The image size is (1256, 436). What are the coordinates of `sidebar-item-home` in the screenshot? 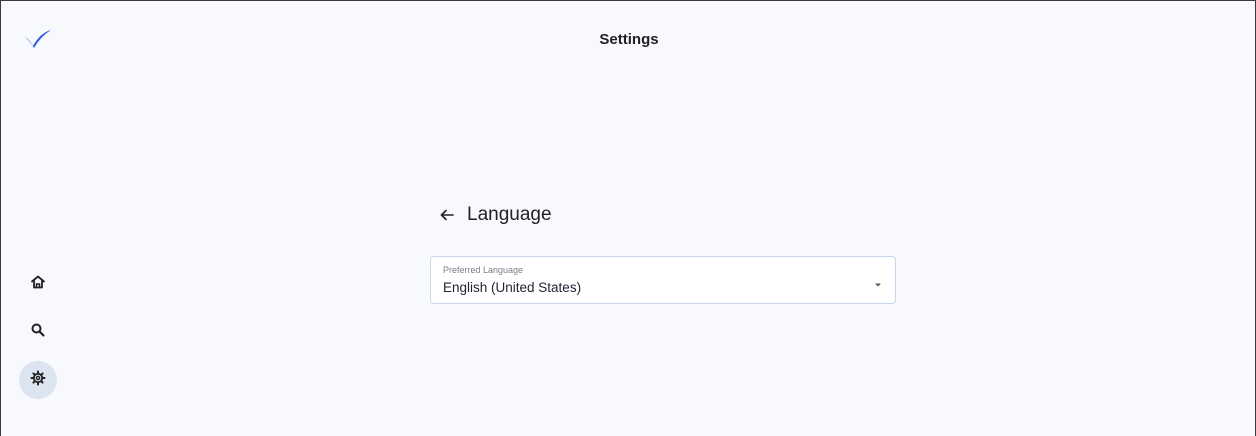 It's located at (38, 284).